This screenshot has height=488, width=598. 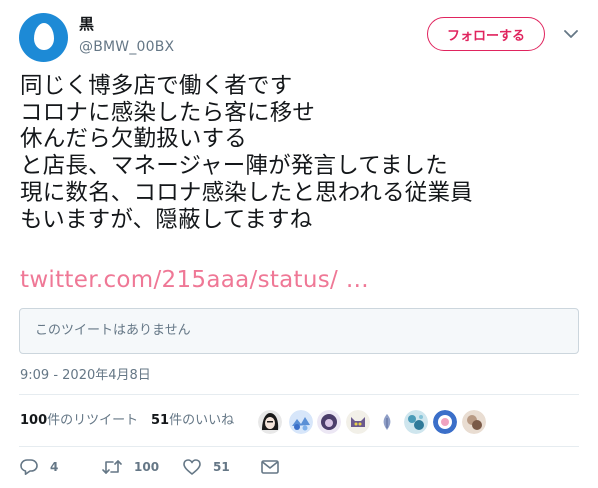 I want to click on tweet-text-line: と店長、マネージャー陣が発言してました, so click(x=234, y=166).